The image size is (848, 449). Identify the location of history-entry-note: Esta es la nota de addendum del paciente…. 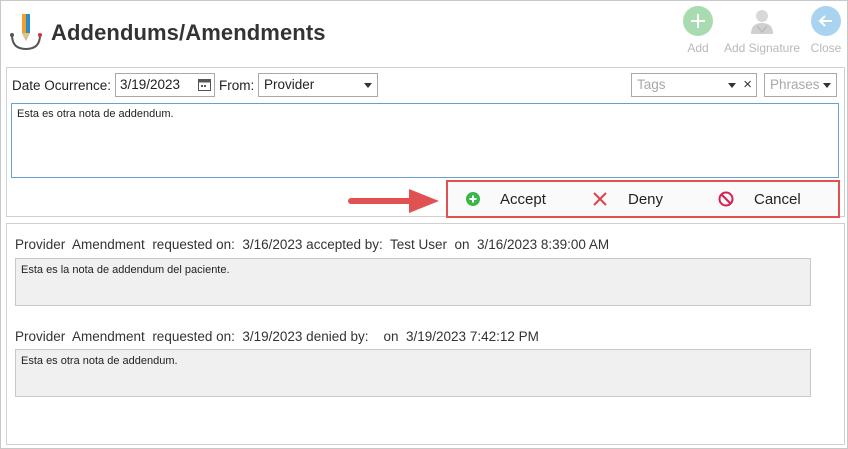
(413, 282).